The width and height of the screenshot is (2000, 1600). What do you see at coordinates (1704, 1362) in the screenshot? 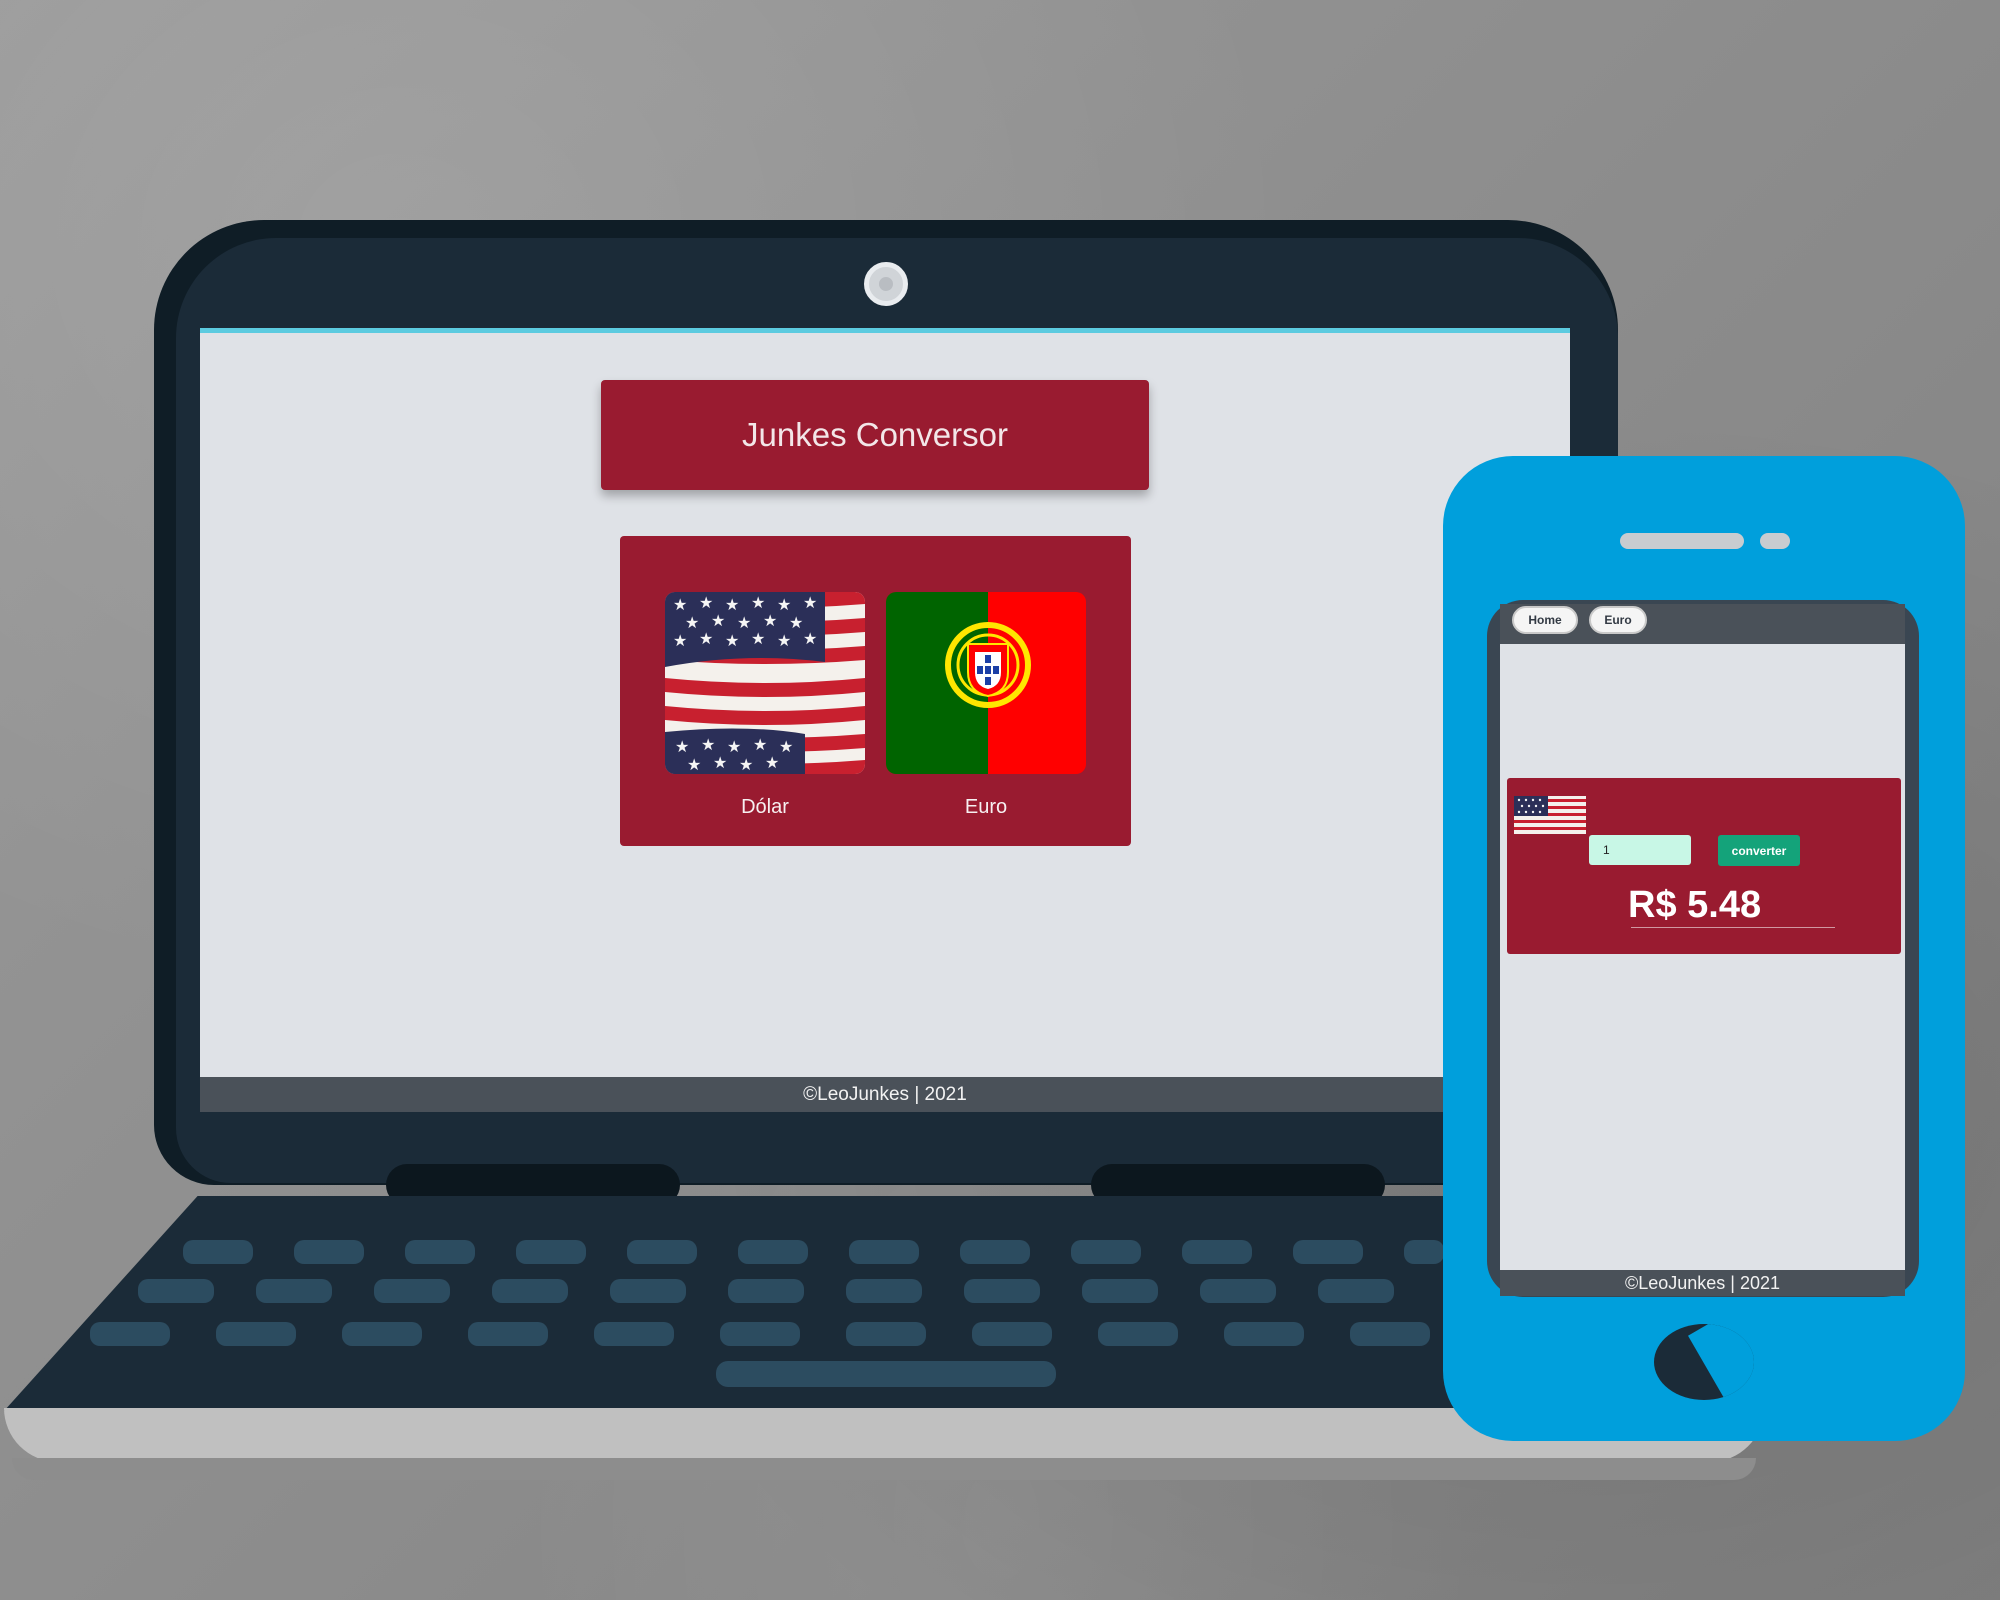
I see `phone-home-button` at bounding box center [1704, 1362].